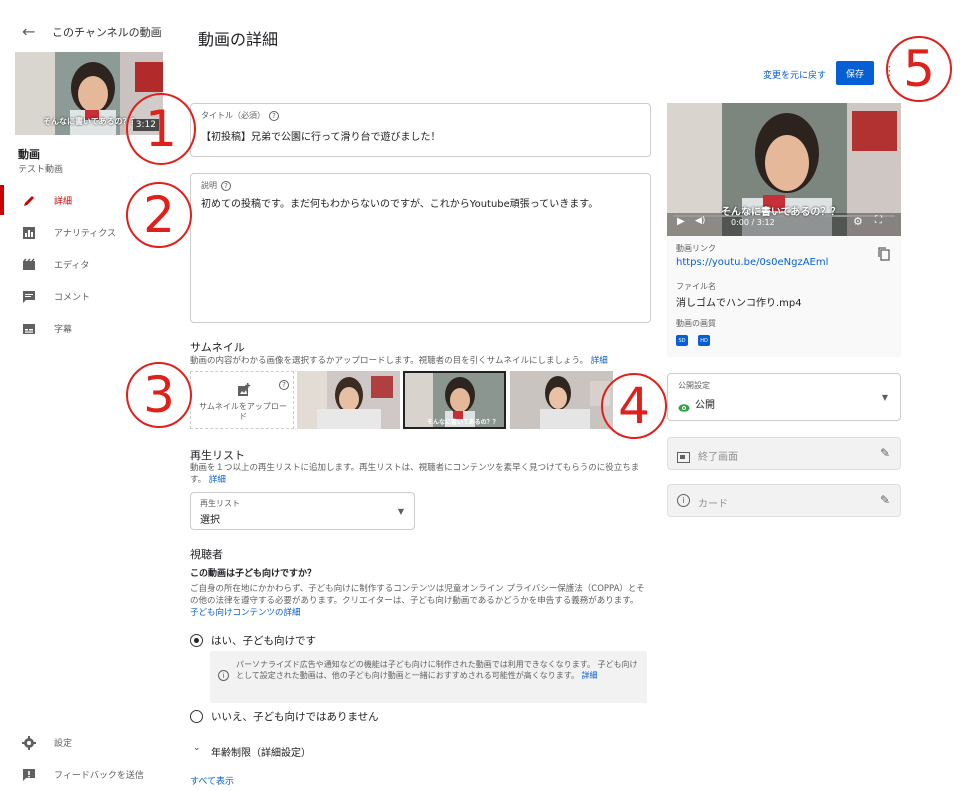 The width and height of the screenshot is (970, 791). I want to click on annotation-marker-3: 3, so click(159, 395).